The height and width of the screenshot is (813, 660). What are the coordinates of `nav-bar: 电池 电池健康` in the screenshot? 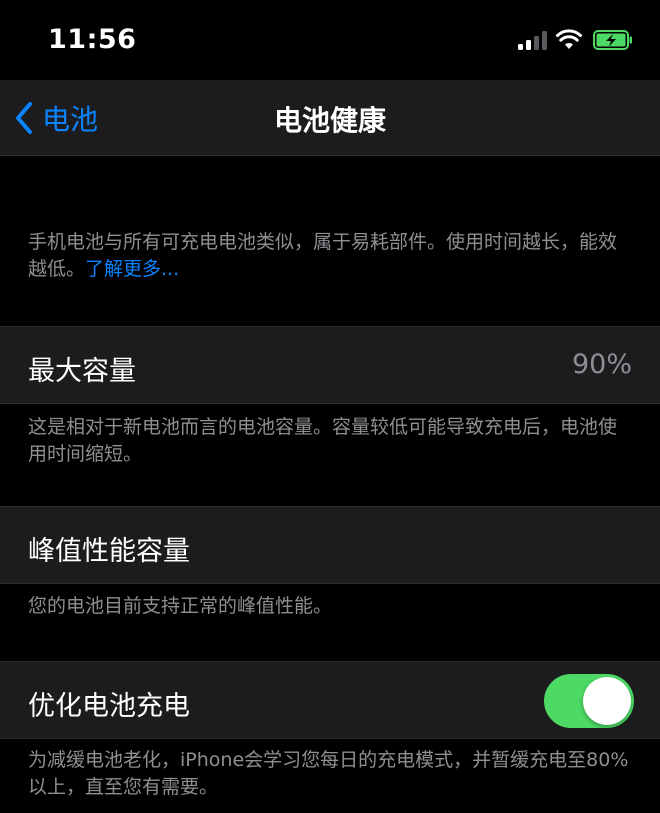 It's located at (330, 118).